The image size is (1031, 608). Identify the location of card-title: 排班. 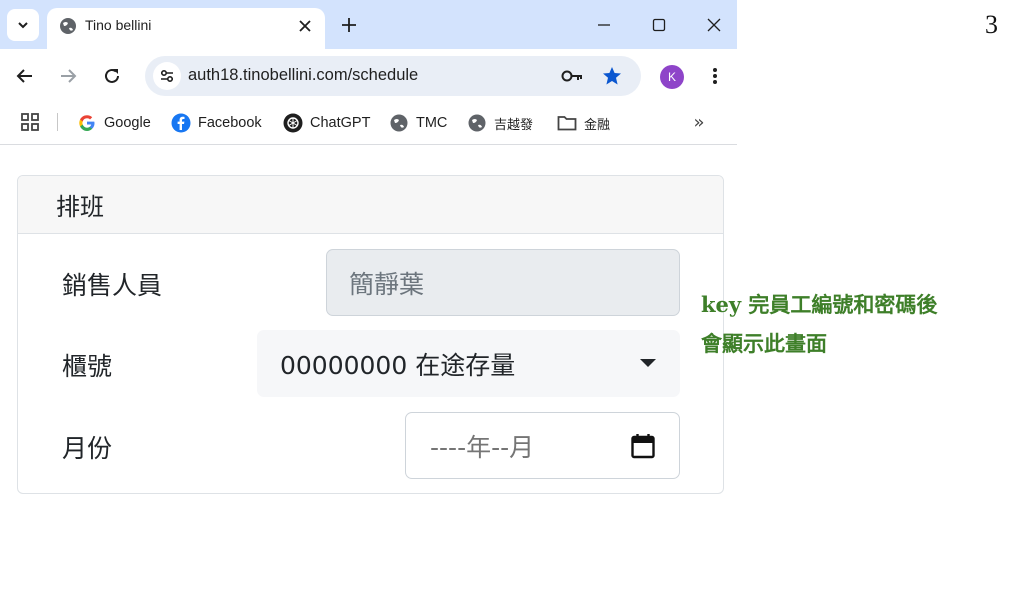
(80, 207).